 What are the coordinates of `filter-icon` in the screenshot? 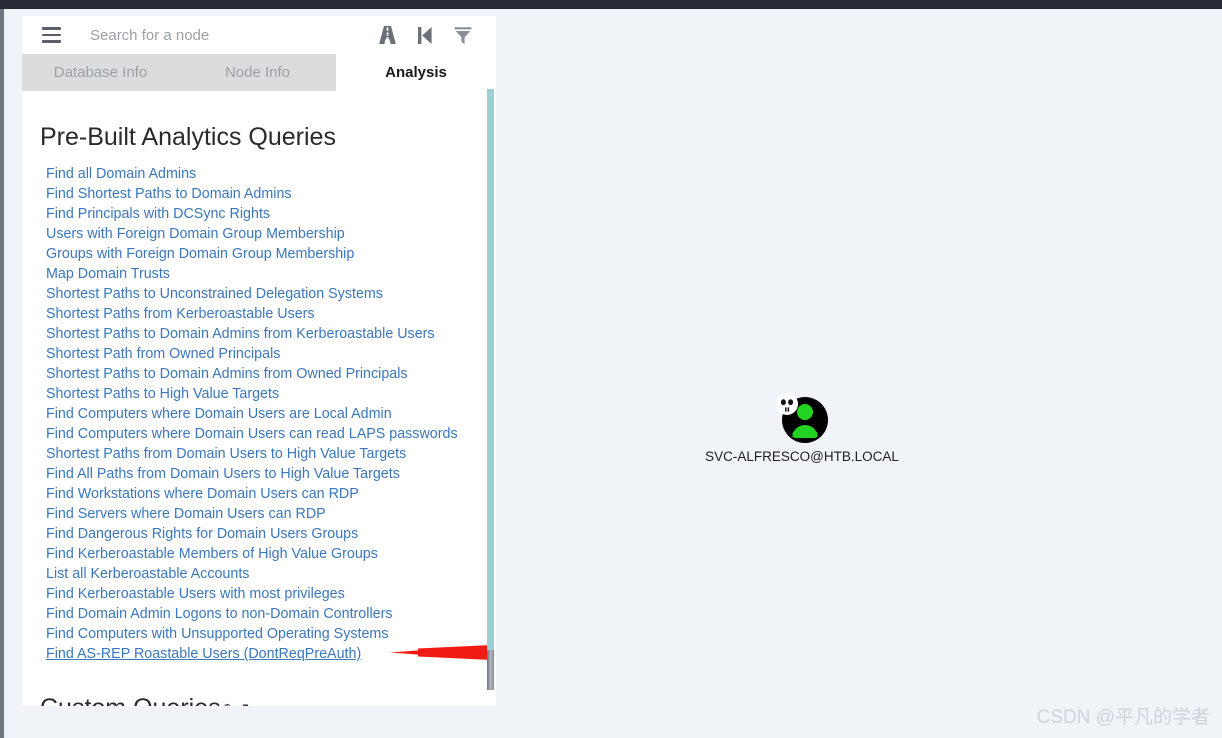 It's located at (463, 35).